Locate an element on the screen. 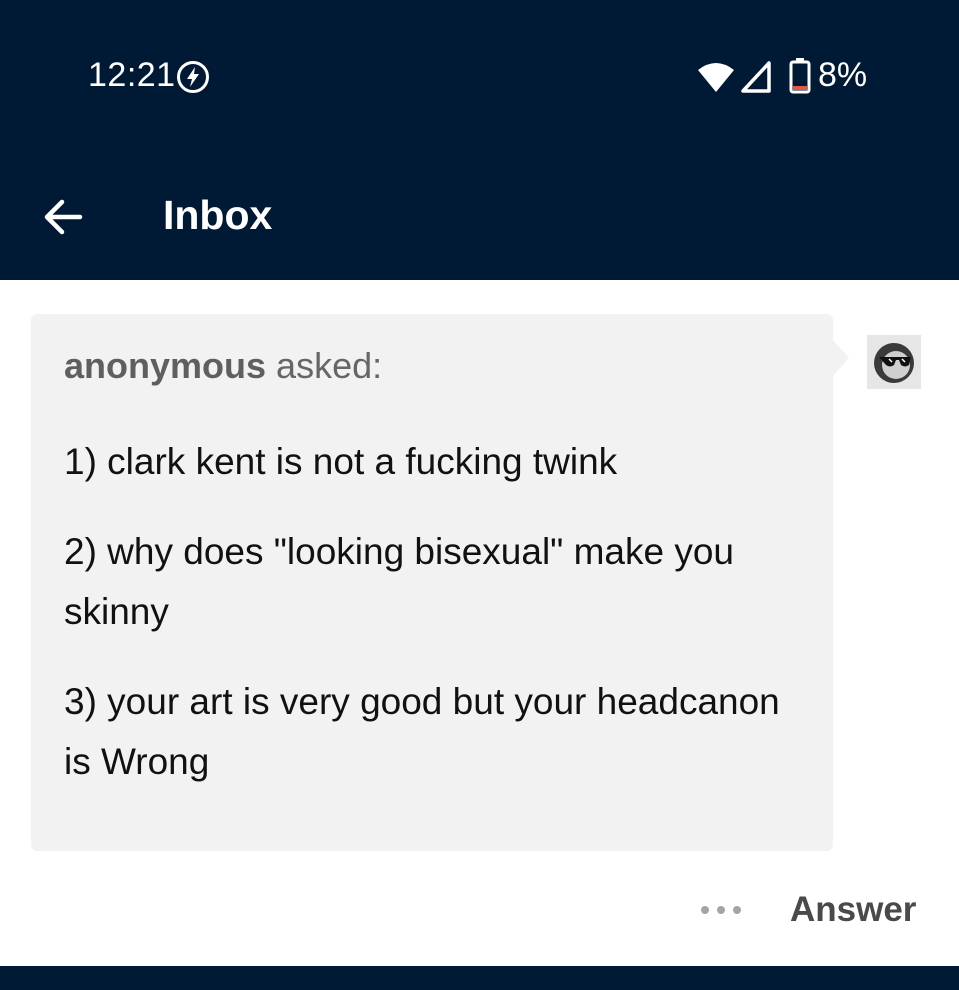 The height and width of the screenshot is (990, 959). page-title: Inbox is located at coordinates (218, 215).